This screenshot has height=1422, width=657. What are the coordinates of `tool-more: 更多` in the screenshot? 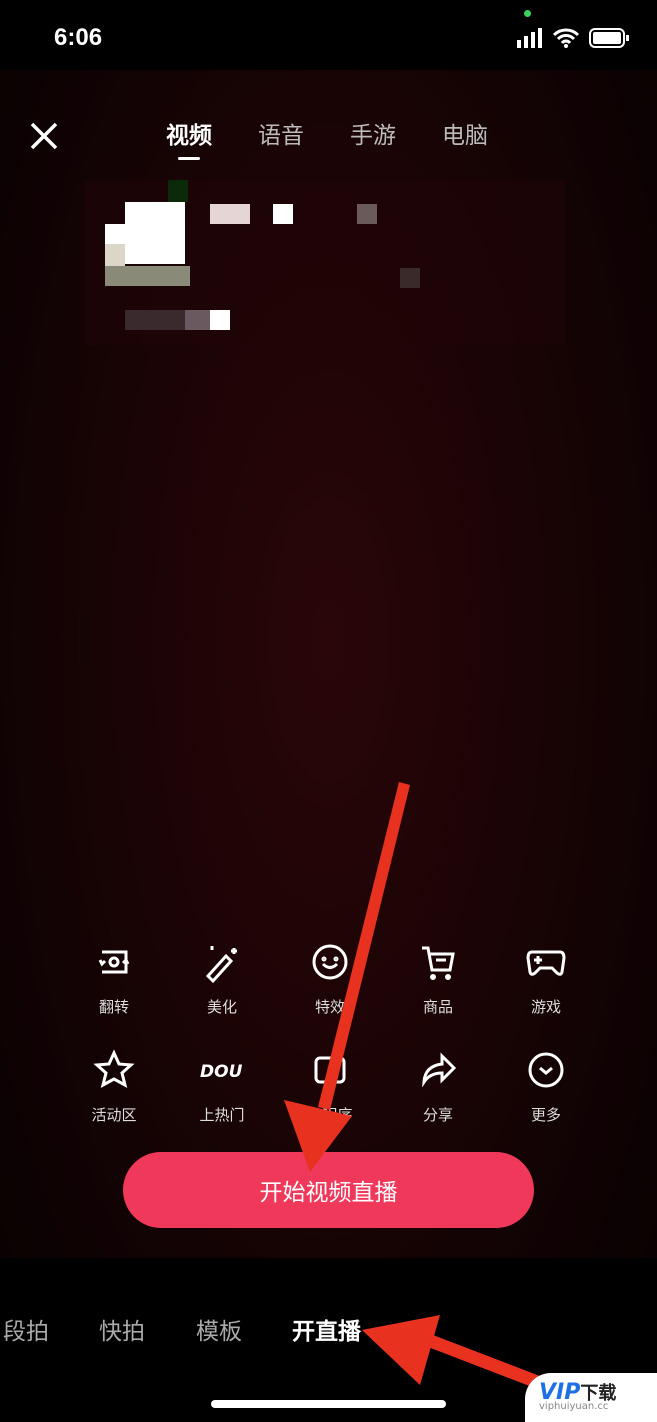 It's located at (546, 1086).